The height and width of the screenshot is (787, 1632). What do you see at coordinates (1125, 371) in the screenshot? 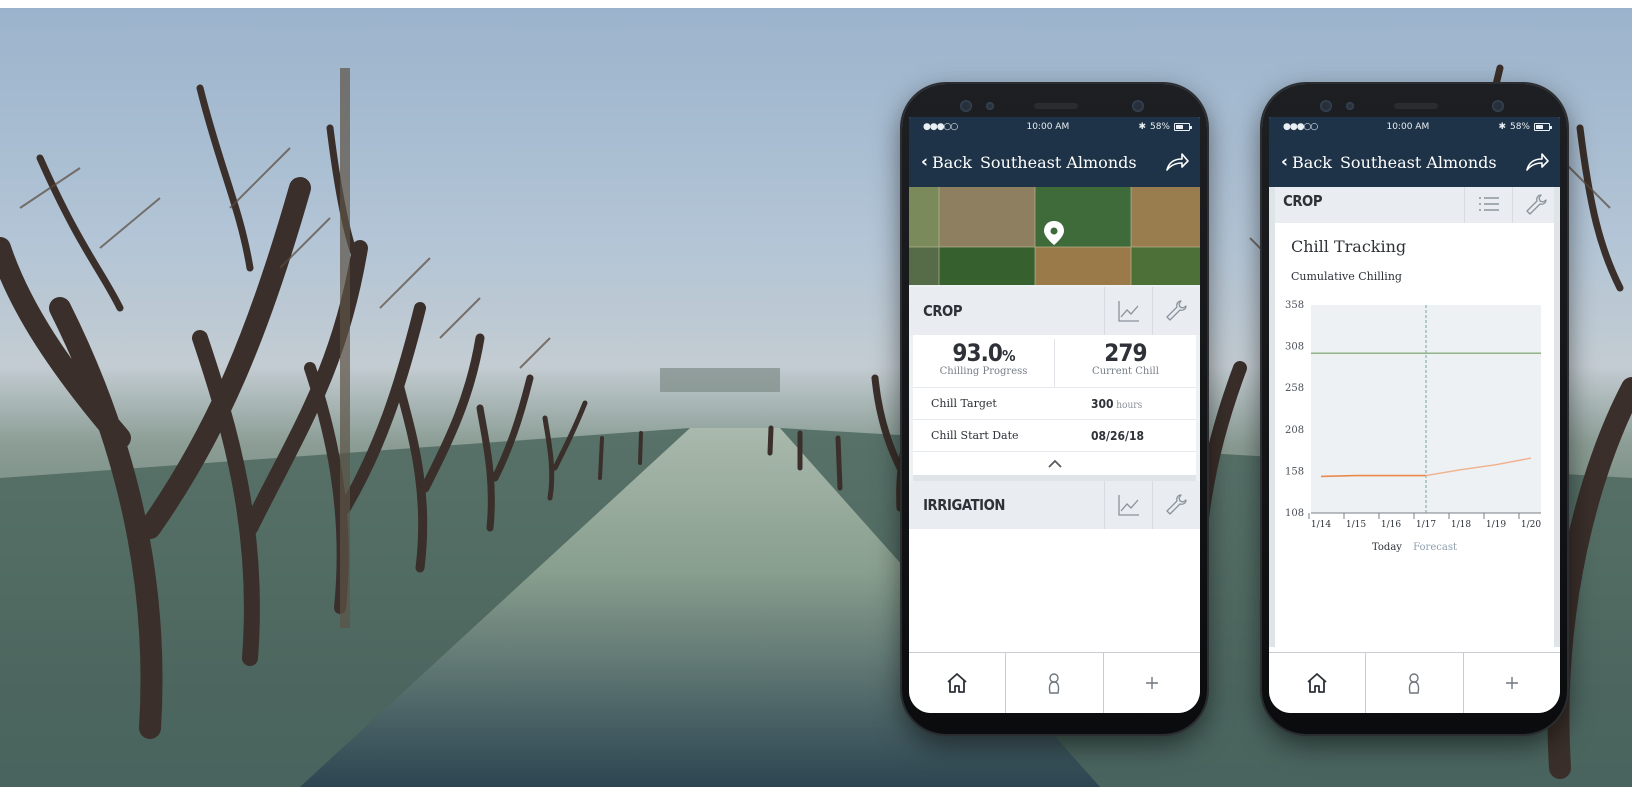
I see `current-chill-label: Current Chill` at bounding box center [1125, 371].